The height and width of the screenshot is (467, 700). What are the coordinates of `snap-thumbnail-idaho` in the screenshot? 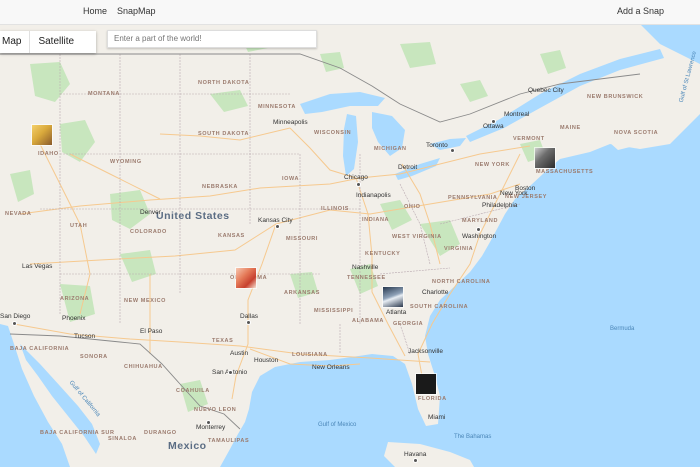 It's located at (42, 135).